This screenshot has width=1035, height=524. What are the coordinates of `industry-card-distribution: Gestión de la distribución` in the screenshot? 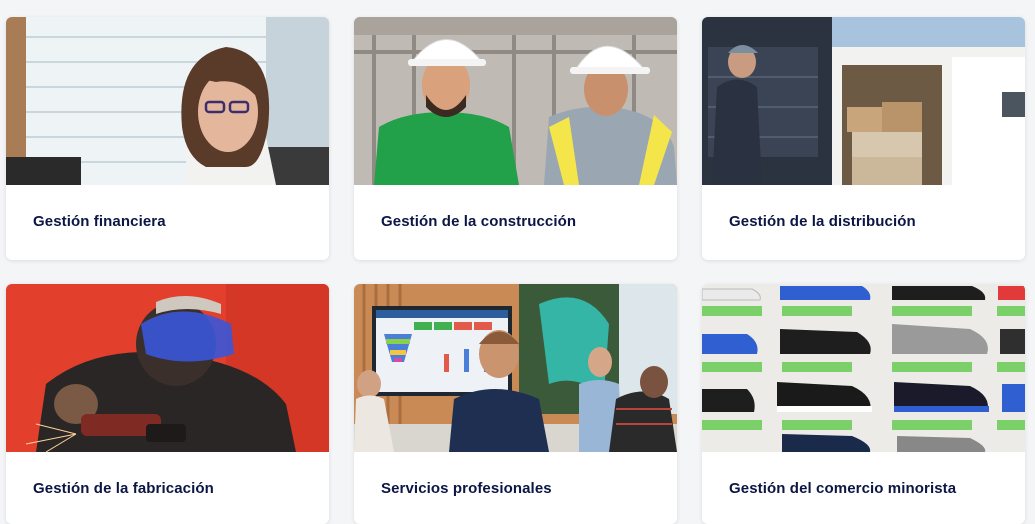 It's located at (863, 138).